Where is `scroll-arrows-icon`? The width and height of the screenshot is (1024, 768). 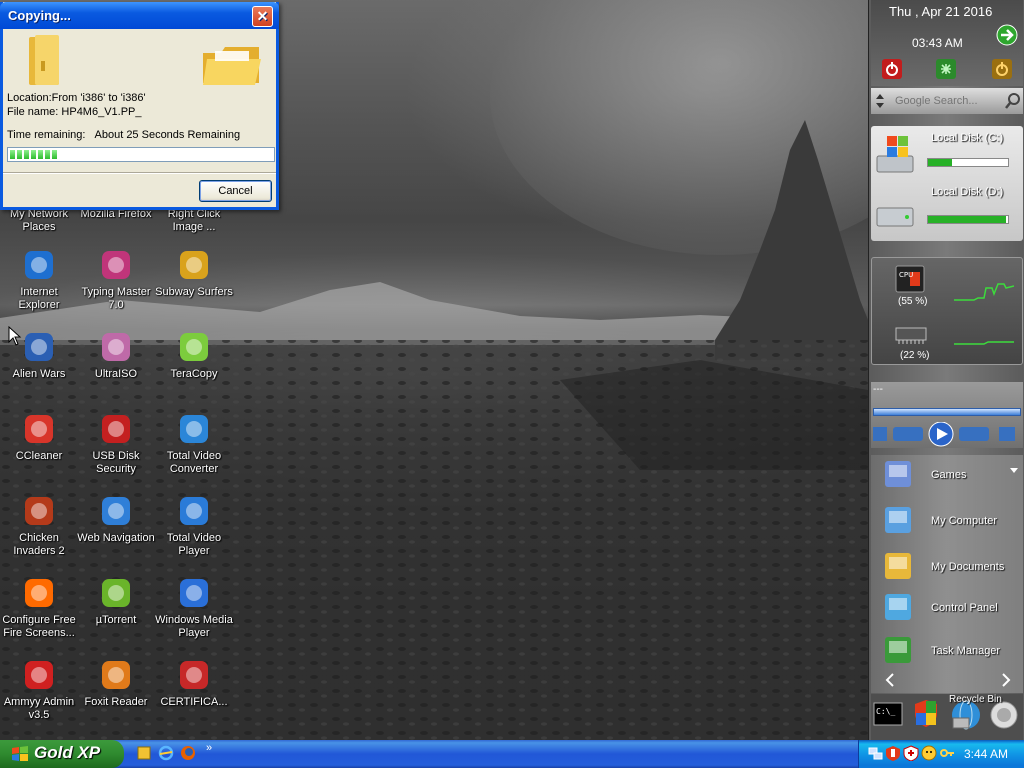 scroll-arrows-icon is located at coordinates (880, 101).